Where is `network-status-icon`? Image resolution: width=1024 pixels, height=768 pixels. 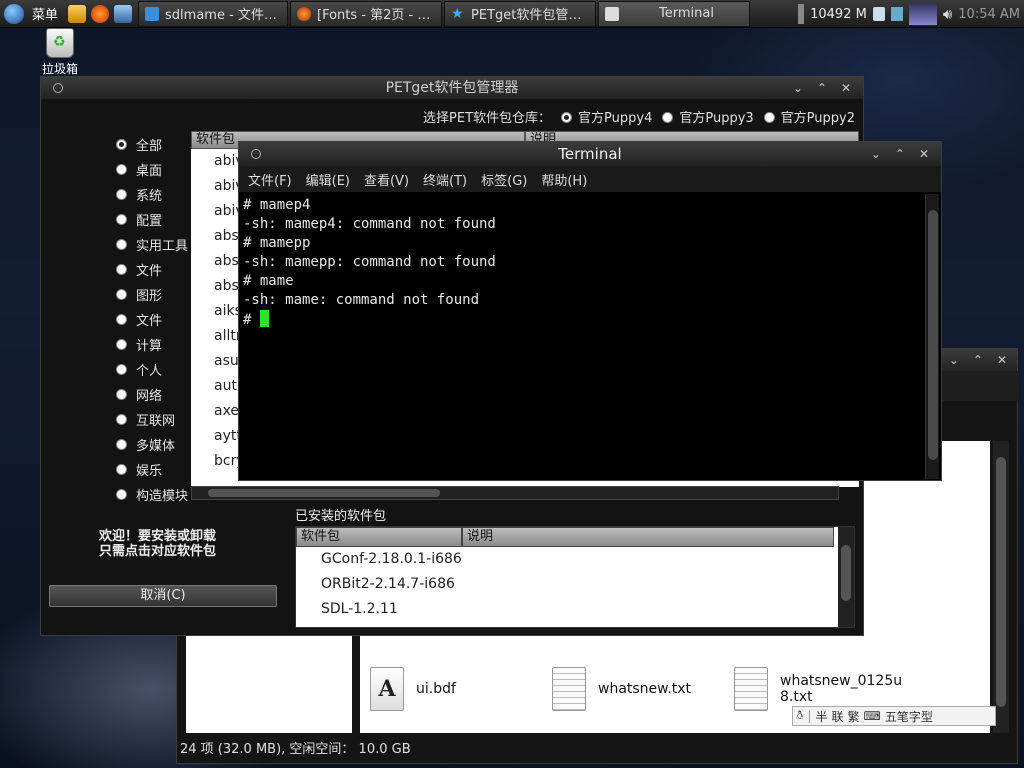
network-status-icon is located at coordinates (896, 14).